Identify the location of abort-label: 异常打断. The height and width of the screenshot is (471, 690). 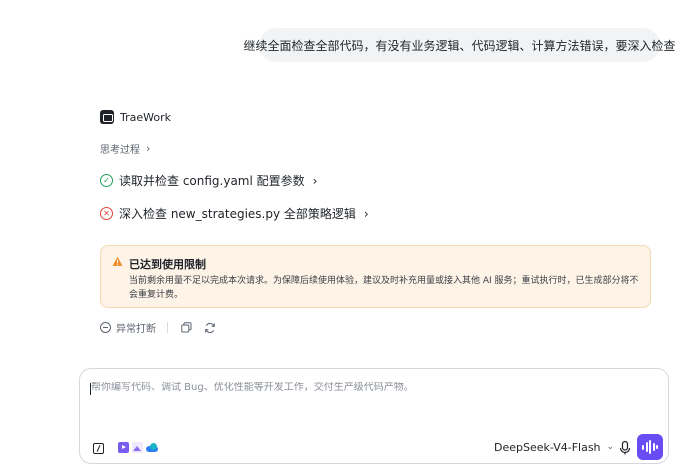
(136, 329).